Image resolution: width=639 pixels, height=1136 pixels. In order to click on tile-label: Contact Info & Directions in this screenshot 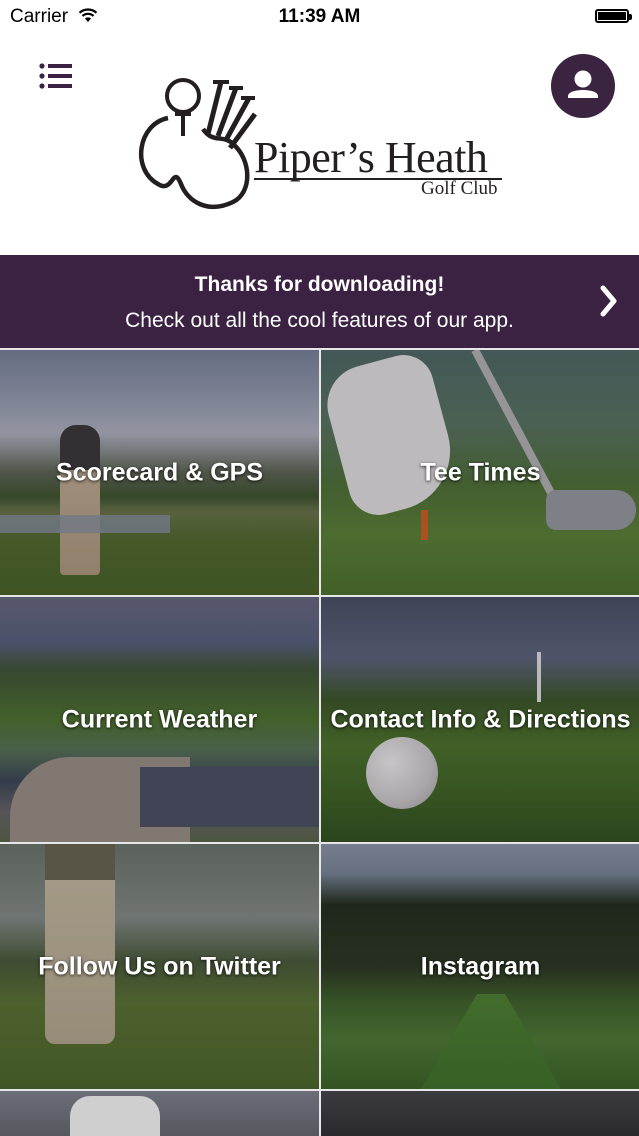, I will do `click(480, 719)`.